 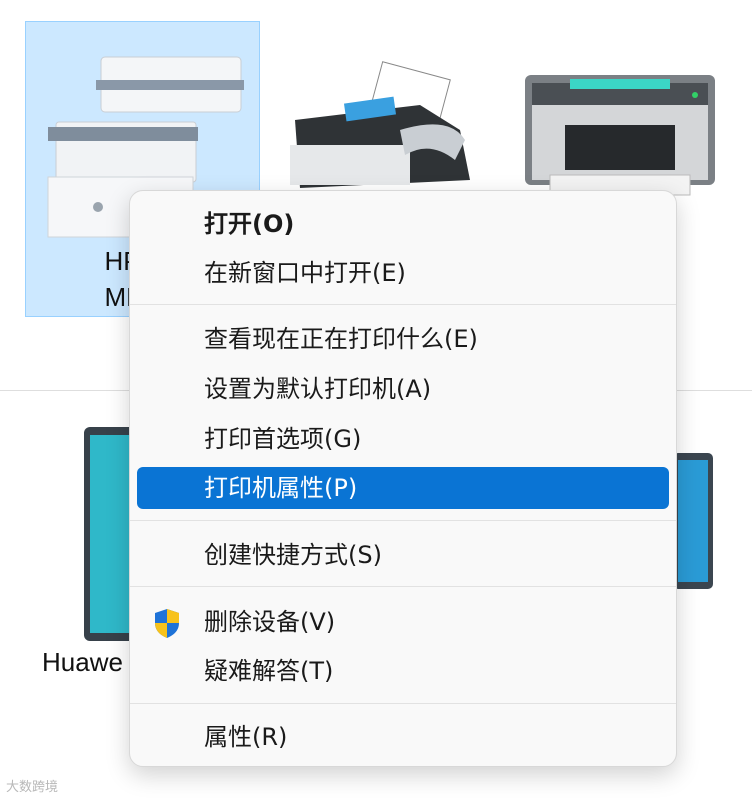 I want to click on menu-item-troubleshoot: 疑难解答(T), so click(x=403, y=671).